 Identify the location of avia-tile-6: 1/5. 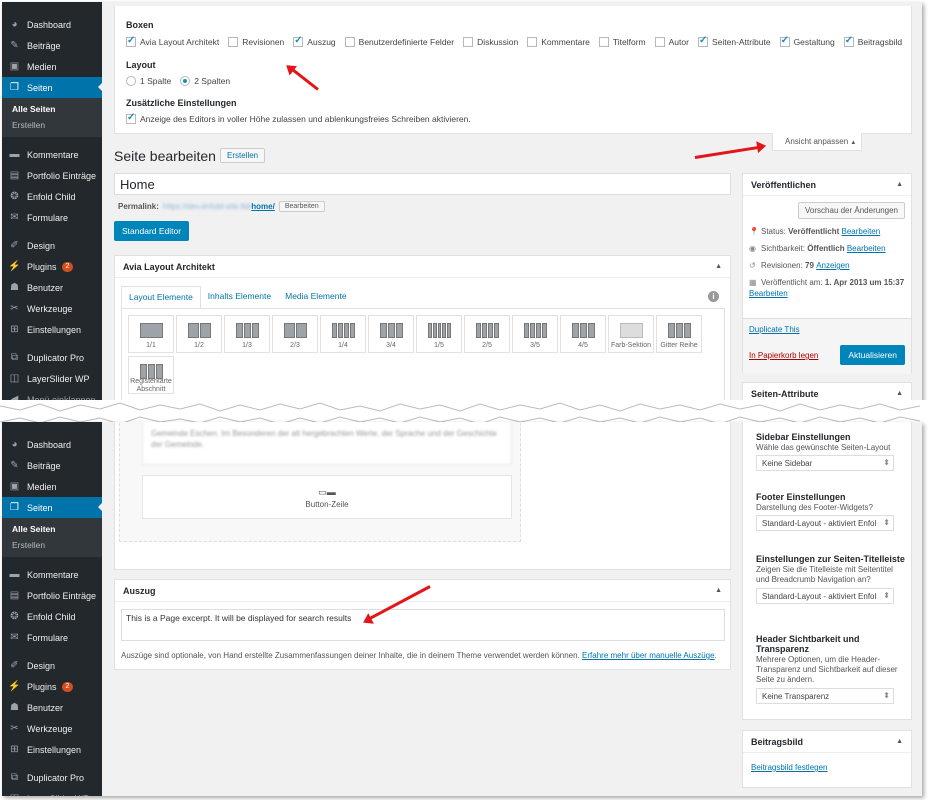
(439, 334).